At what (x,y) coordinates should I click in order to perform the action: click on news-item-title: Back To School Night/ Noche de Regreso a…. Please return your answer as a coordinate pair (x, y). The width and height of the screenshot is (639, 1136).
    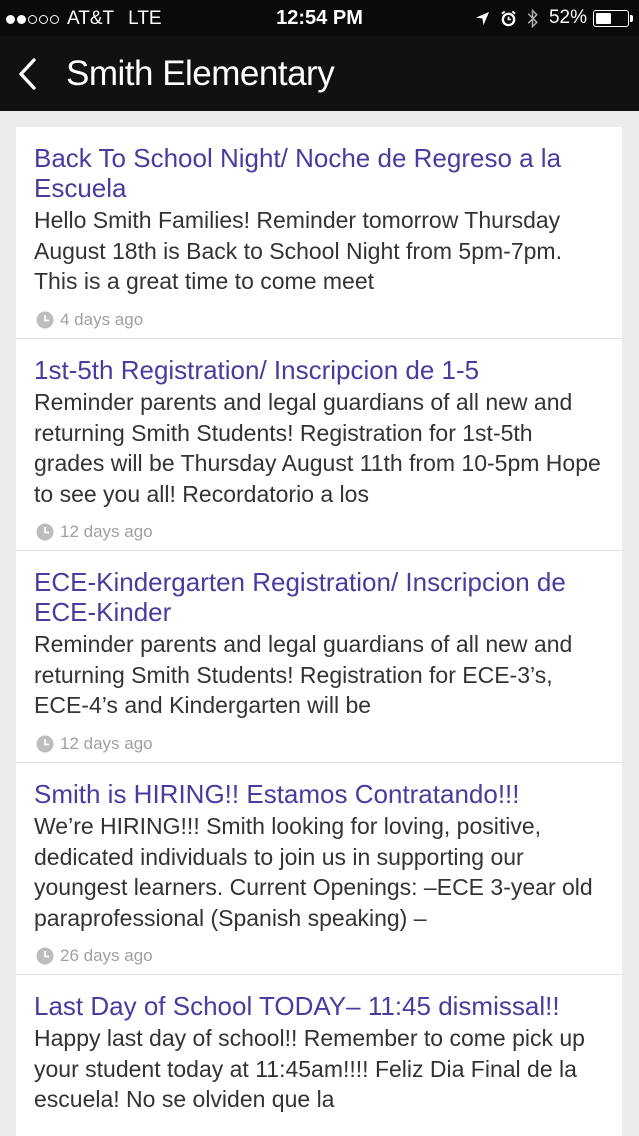
    Looking at the image, I should click on (319, 173).